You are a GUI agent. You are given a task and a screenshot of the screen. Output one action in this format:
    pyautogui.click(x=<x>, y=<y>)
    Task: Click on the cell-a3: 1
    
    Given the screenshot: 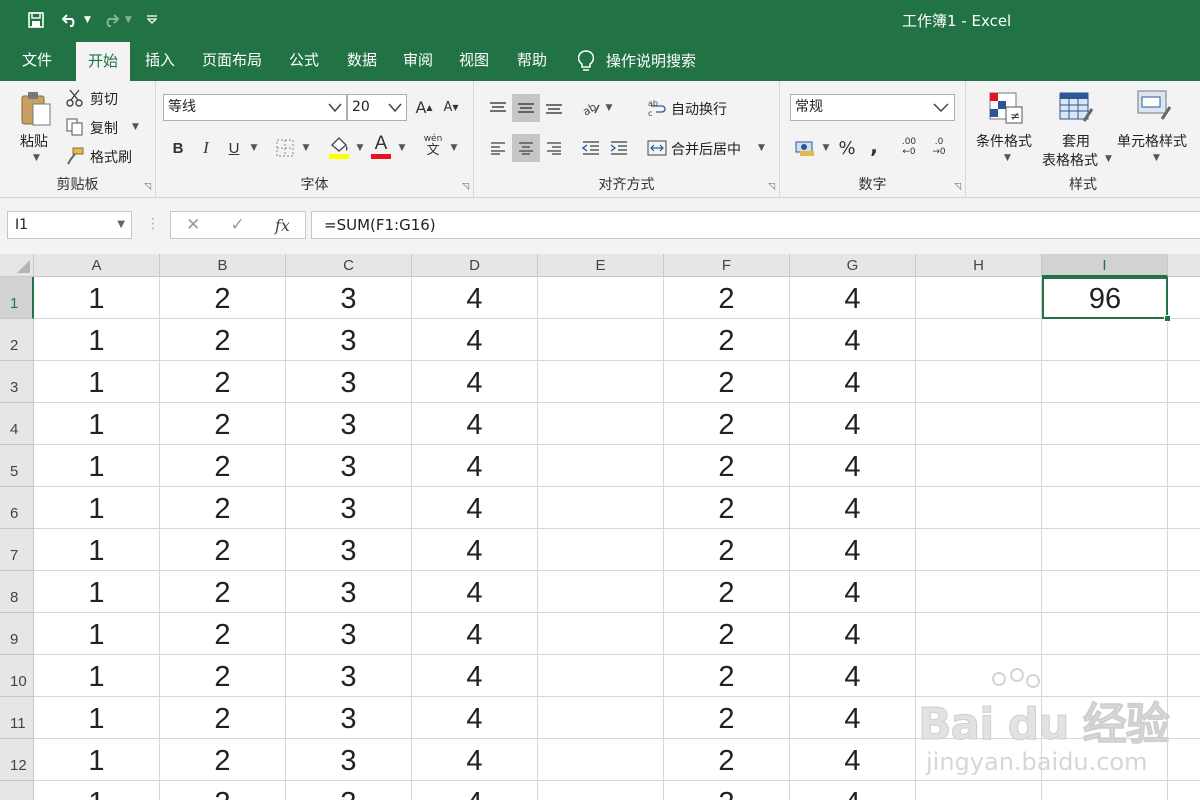 What is the action you would take?
    pyautogui.click(x=97, y=382)
    